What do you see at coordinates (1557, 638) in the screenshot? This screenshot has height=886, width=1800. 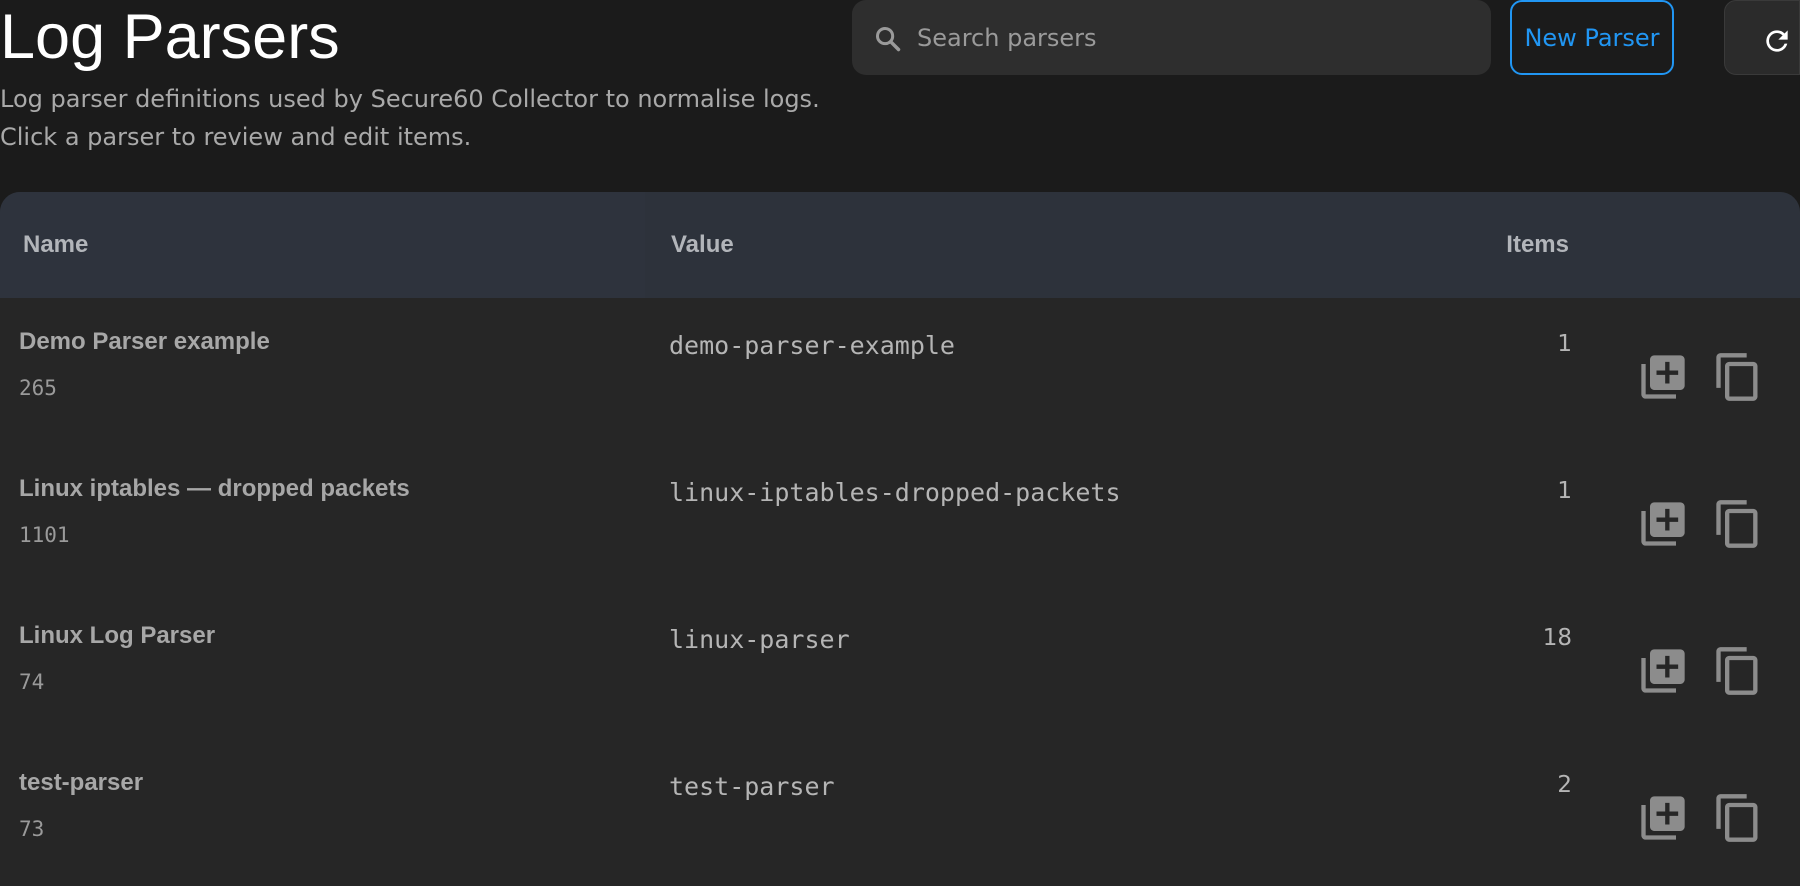 I see `parser-items-count: 18` at bounding box center [1557, 638].